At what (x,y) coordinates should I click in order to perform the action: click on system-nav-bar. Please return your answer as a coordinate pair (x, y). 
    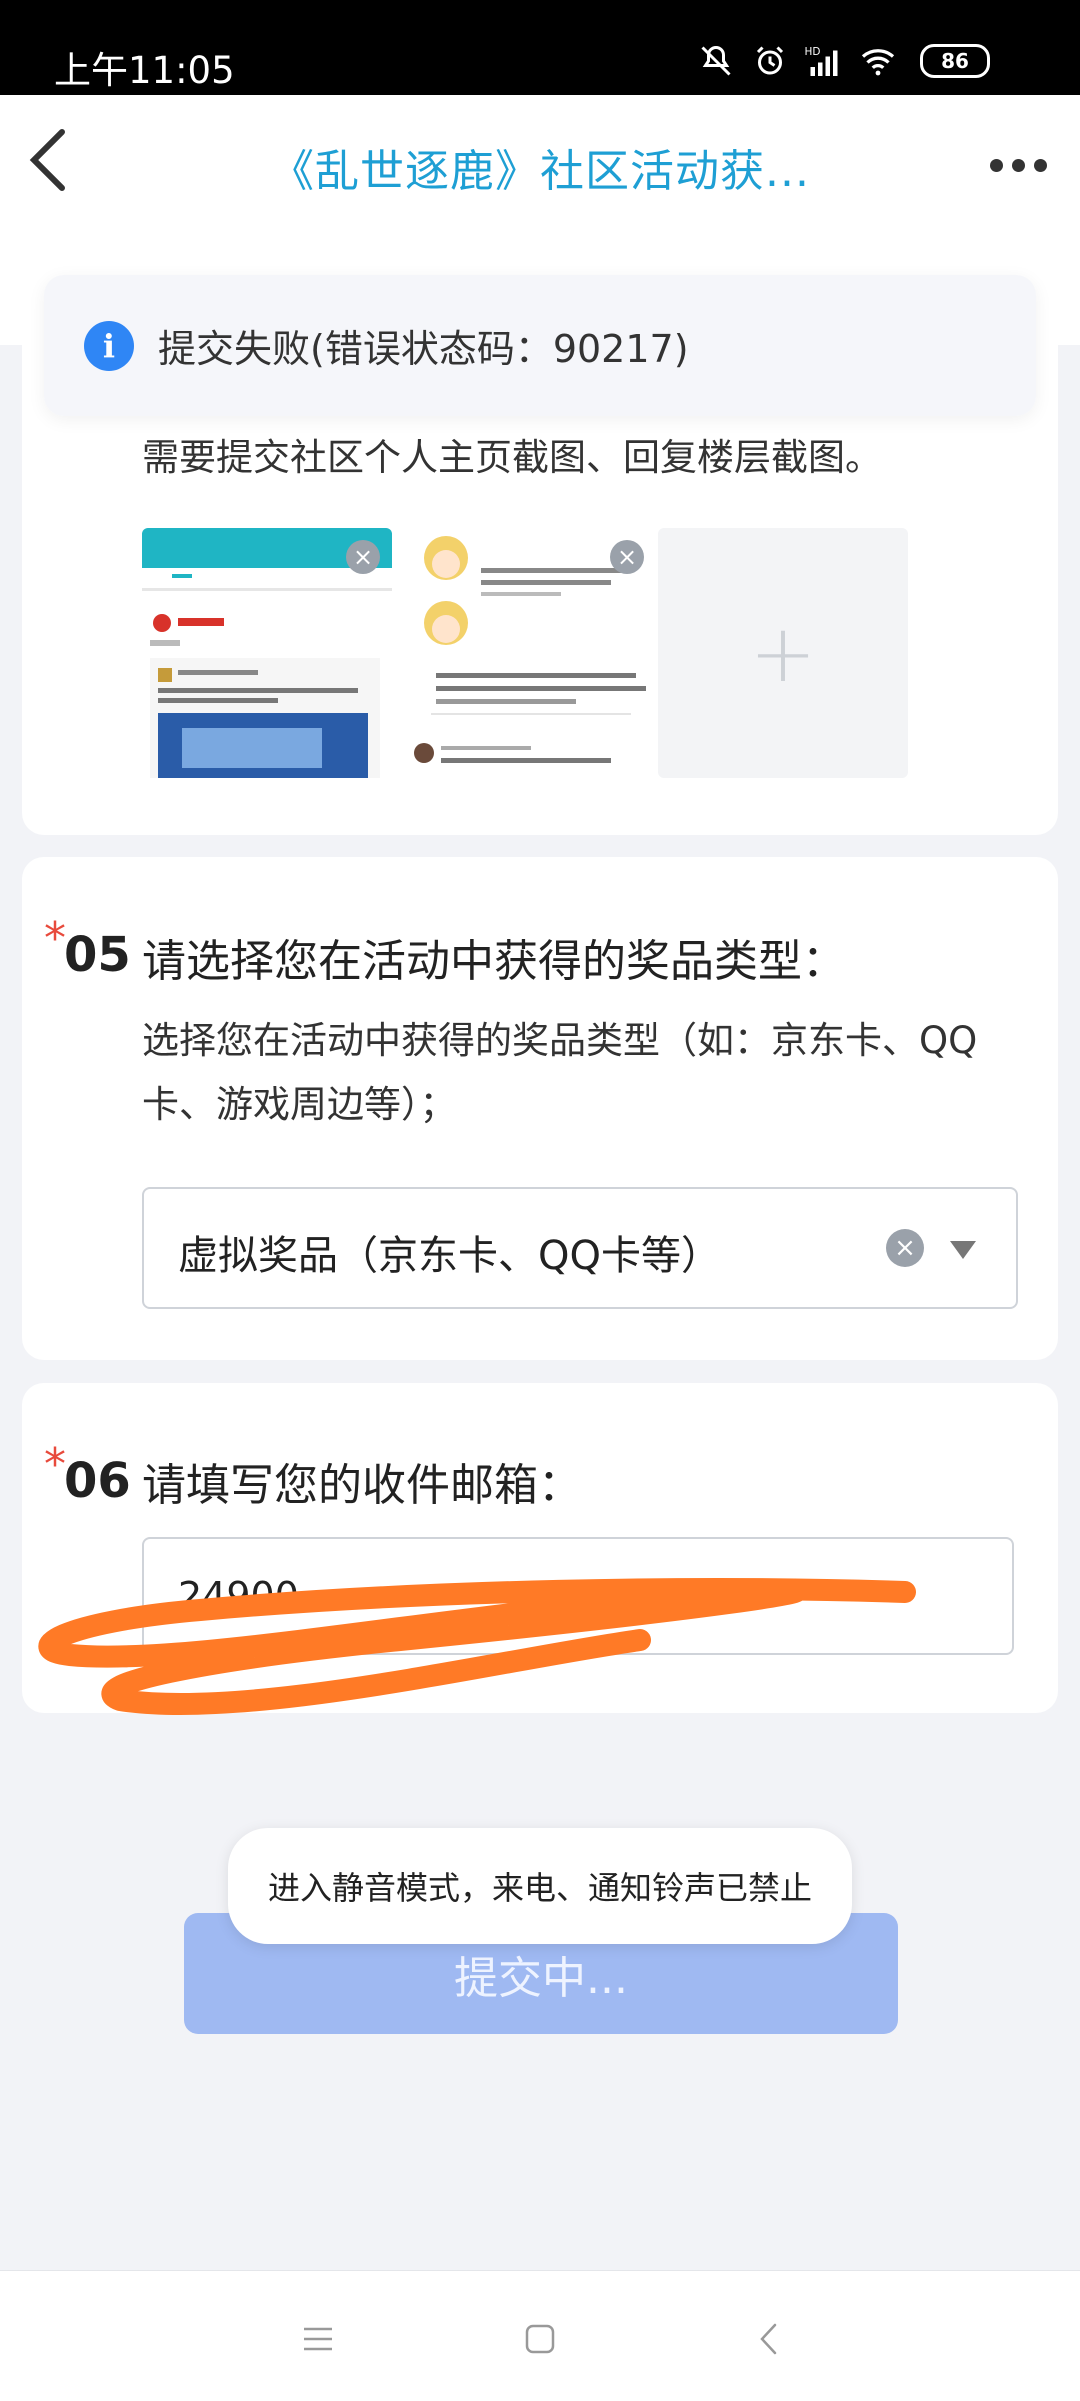
    Looking at the image, I should click on (540, 2335).